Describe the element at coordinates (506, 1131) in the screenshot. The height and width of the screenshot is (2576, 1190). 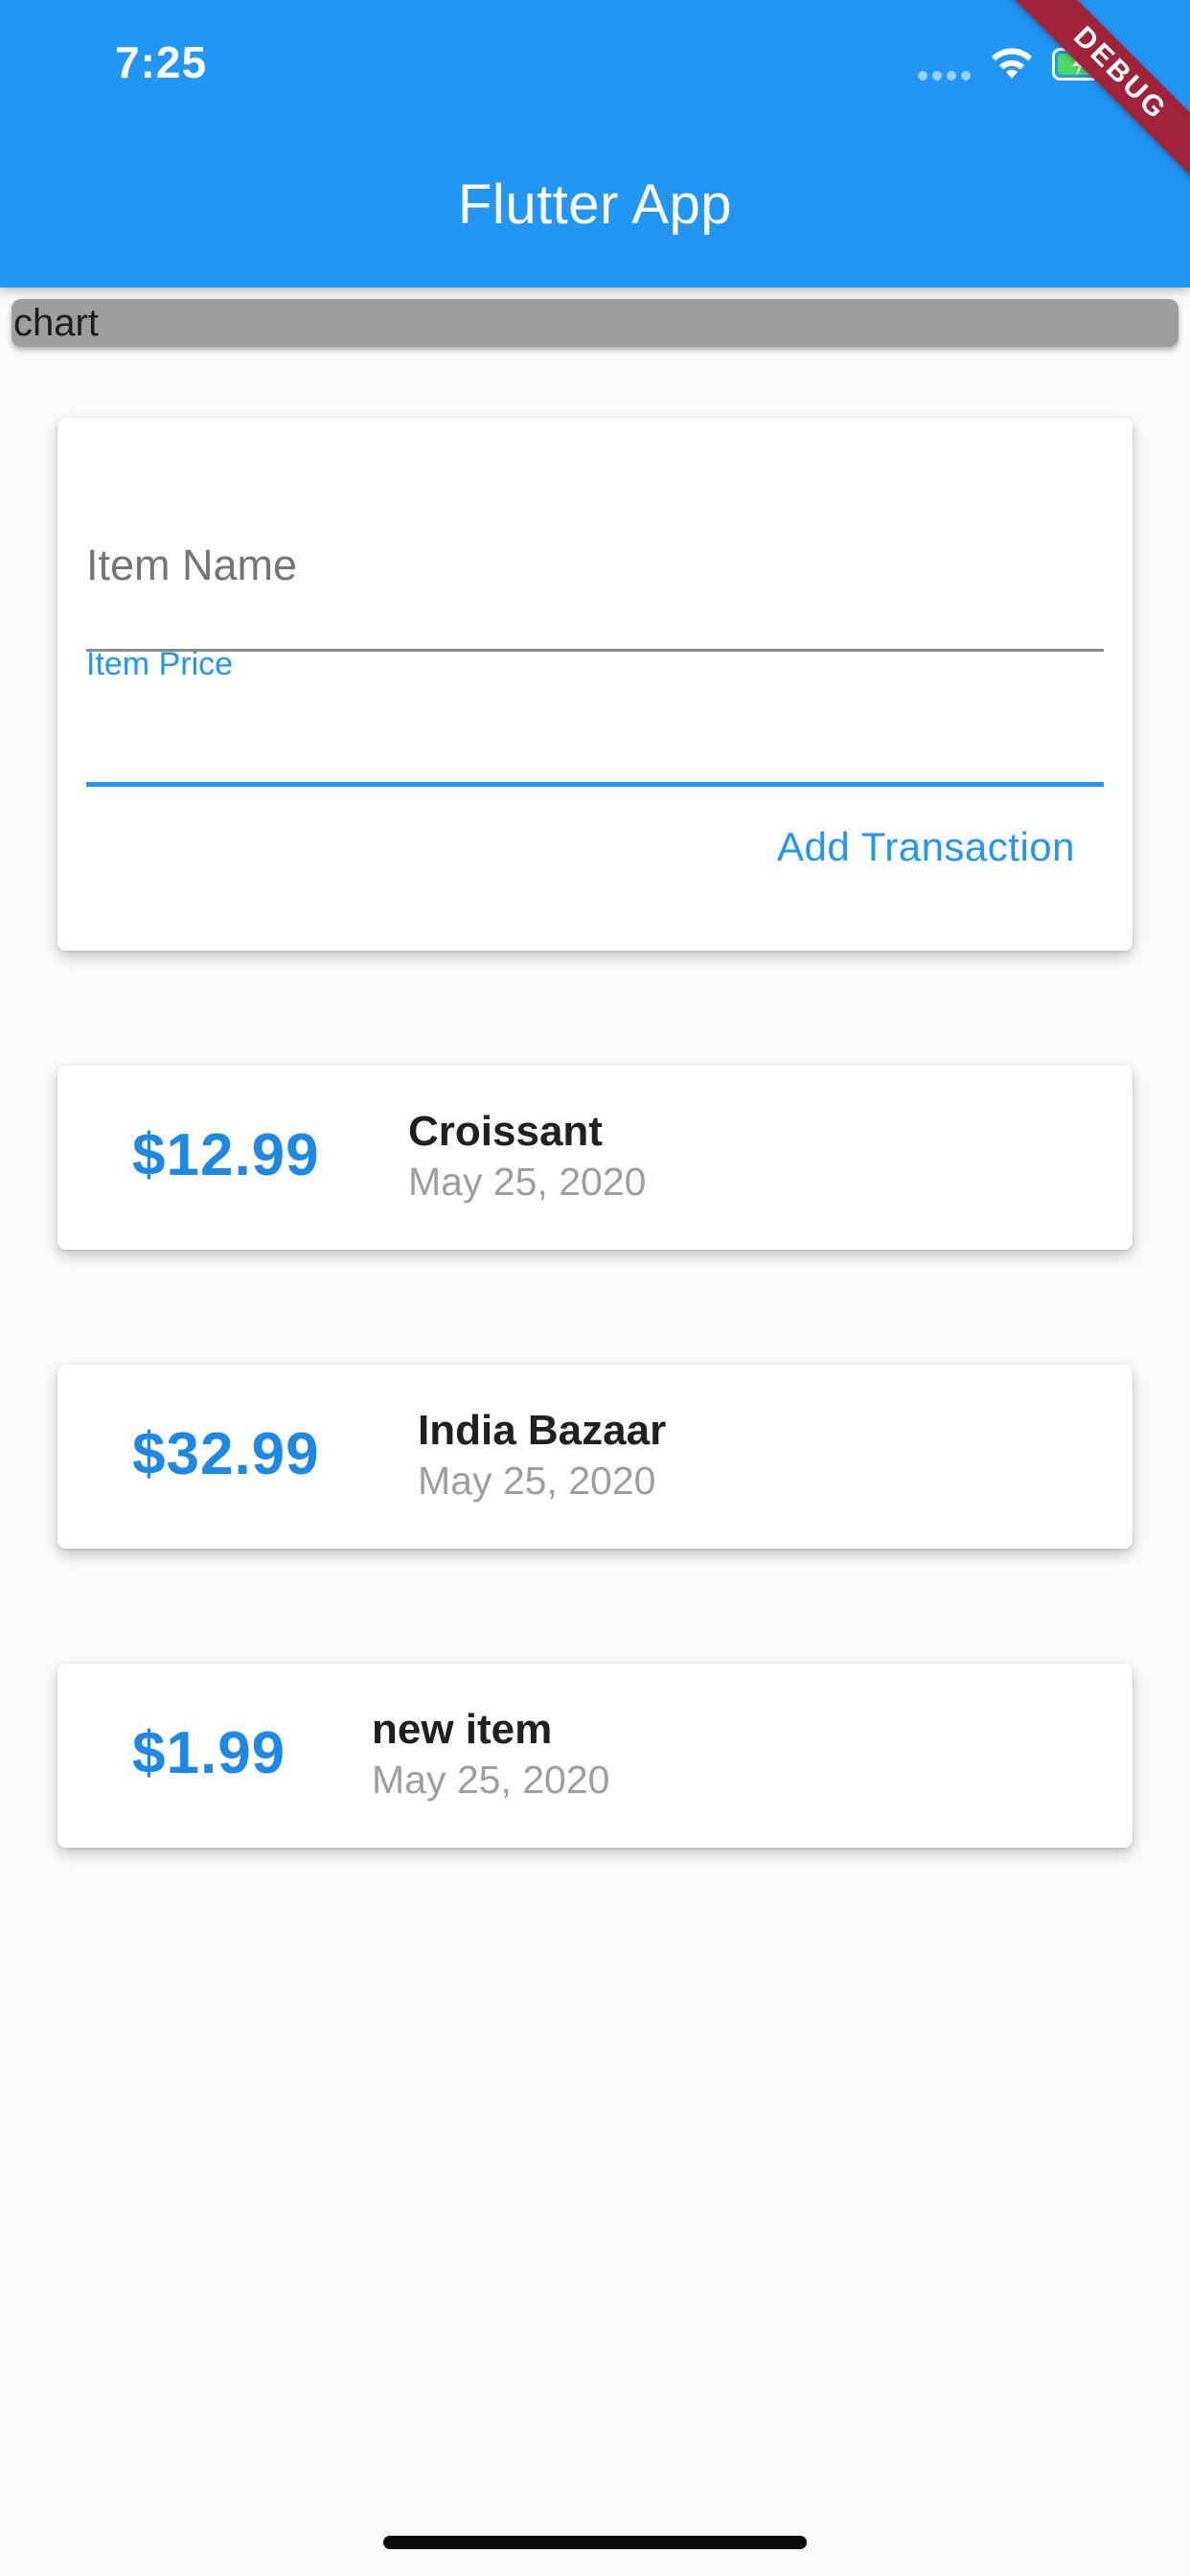
I see `transaction-title: Croissant` at that location.